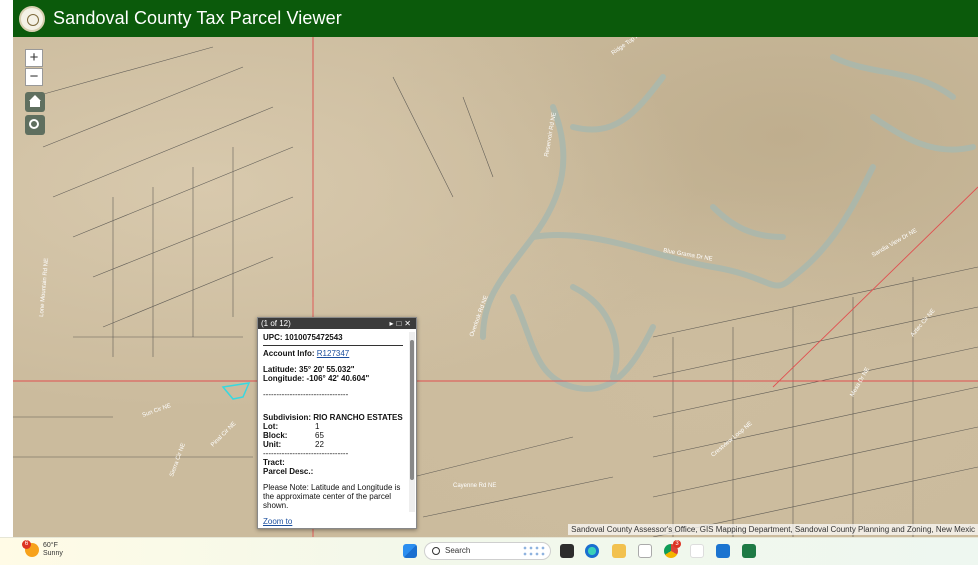  What do you see at coordinates (333, 353) in the screenshot?
I see `account-link: R127347` at bounding box center [333, 353].